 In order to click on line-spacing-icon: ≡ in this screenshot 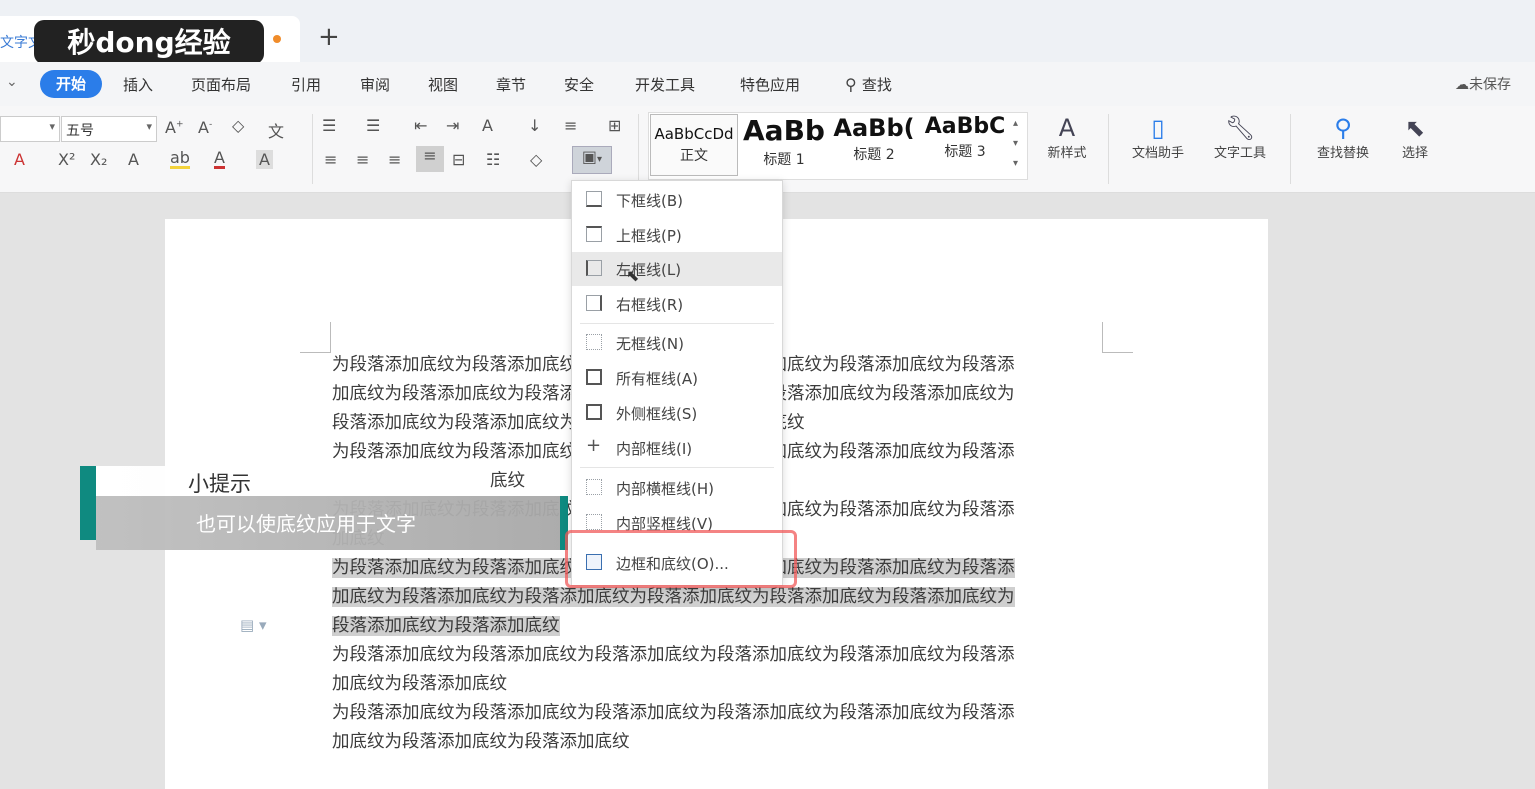, I will do `click(570, 125)`.